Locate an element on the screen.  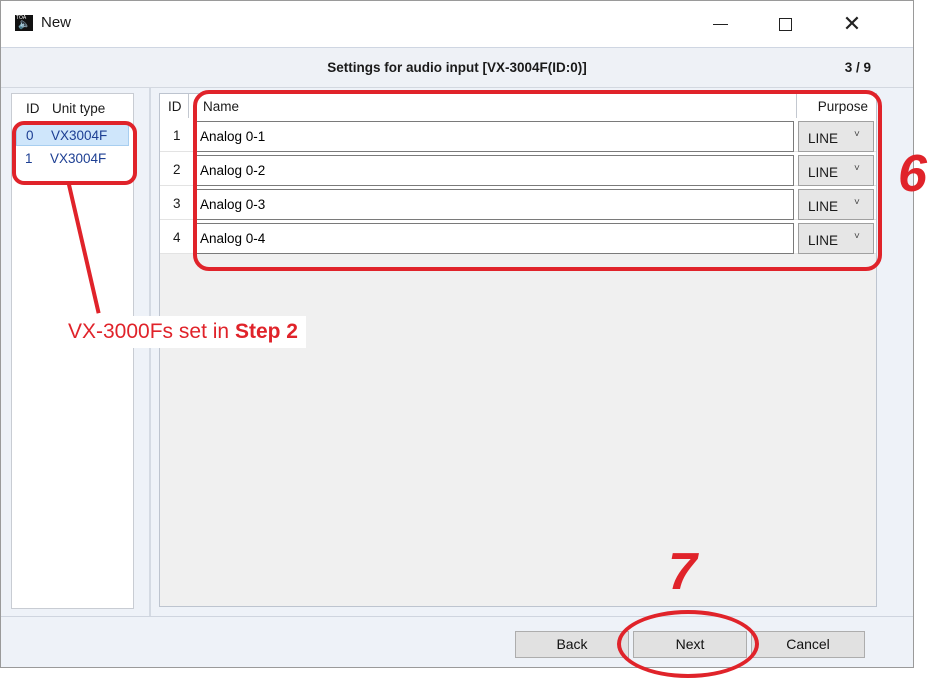
unit-list-header: ID Unit type is located at coordinates (72, 111).